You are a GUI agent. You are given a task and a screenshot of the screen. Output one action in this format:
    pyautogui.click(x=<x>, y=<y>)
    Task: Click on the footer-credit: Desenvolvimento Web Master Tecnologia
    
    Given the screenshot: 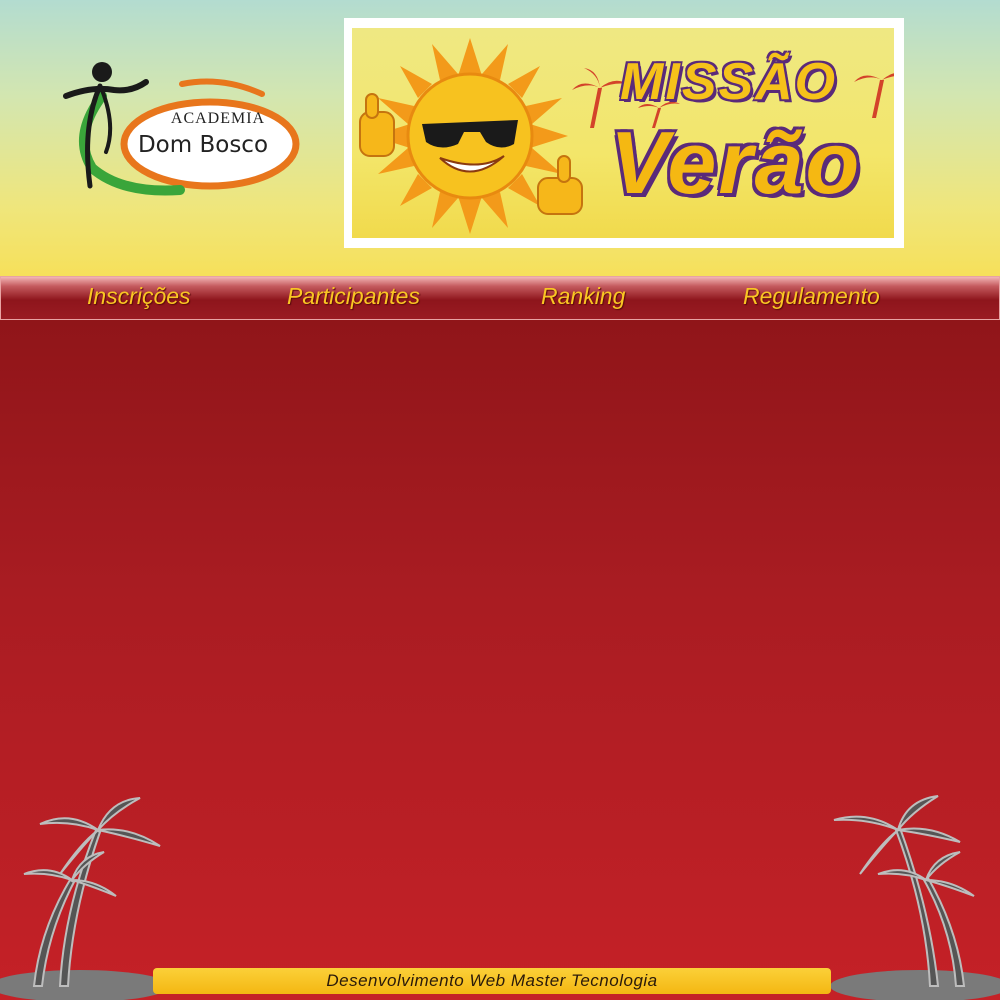 What is the action you would take?
    pyautogui.click(x=491, y=980)
    